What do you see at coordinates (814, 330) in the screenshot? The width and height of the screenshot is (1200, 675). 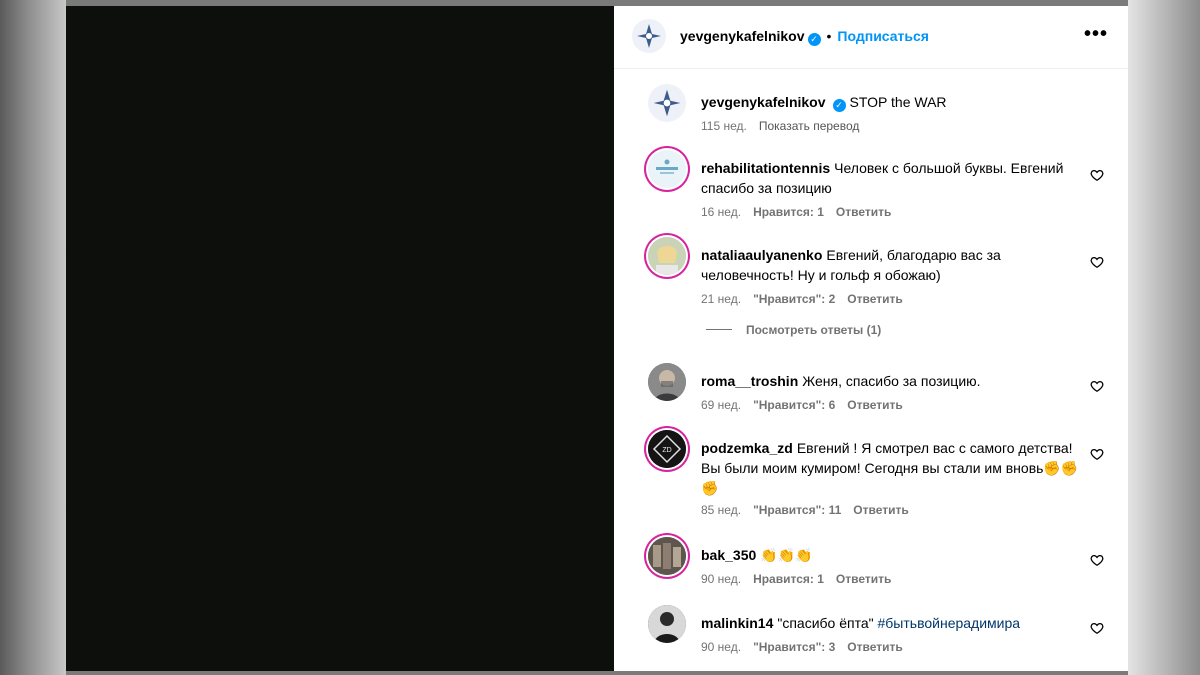 I see `view-replies-label: Посмотреть ответы (1)` at bounding box center [814, 330].